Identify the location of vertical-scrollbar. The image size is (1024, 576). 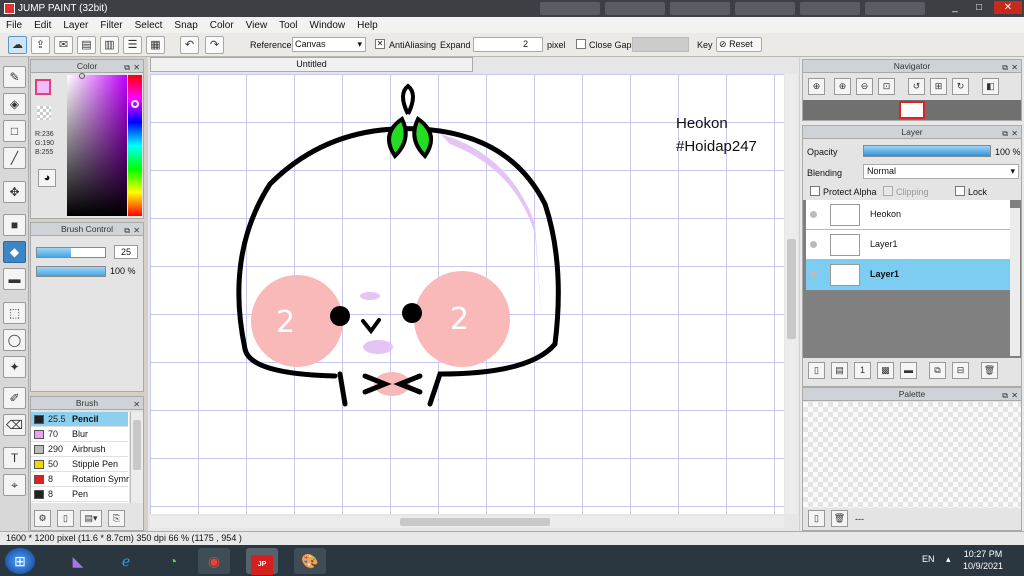
(791, 294).